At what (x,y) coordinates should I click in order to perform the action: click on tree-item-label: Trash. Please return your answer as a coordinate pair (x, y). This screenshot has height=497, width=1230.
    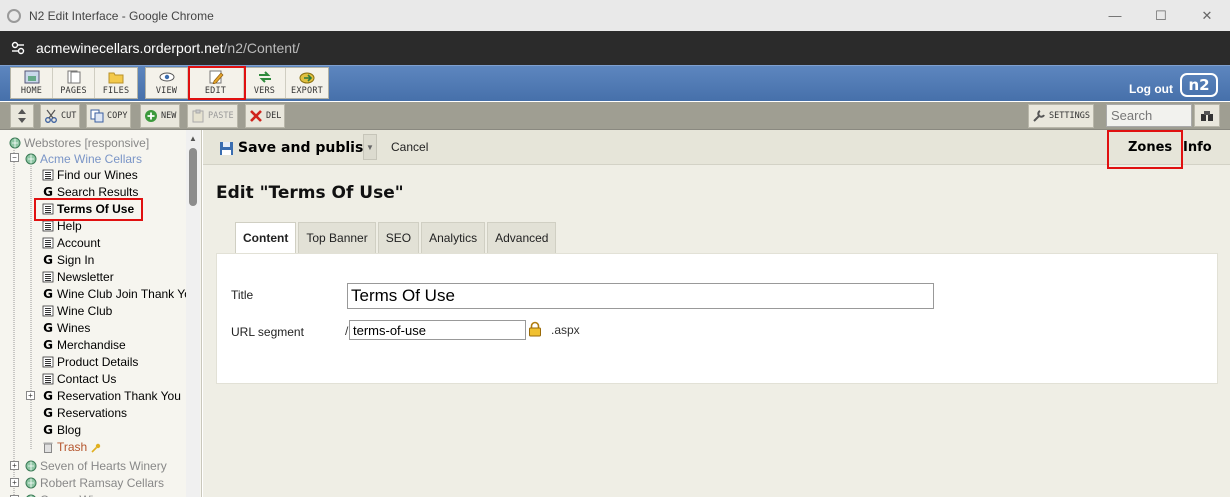
    Looking at the image, I should click on (72, 447).